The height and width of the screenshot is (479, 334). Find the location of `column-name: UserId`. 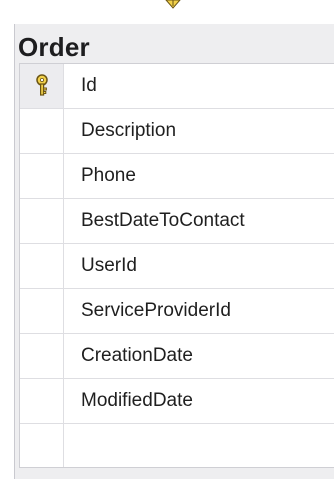

column-name: UserId is located at coordinates (109, 265).